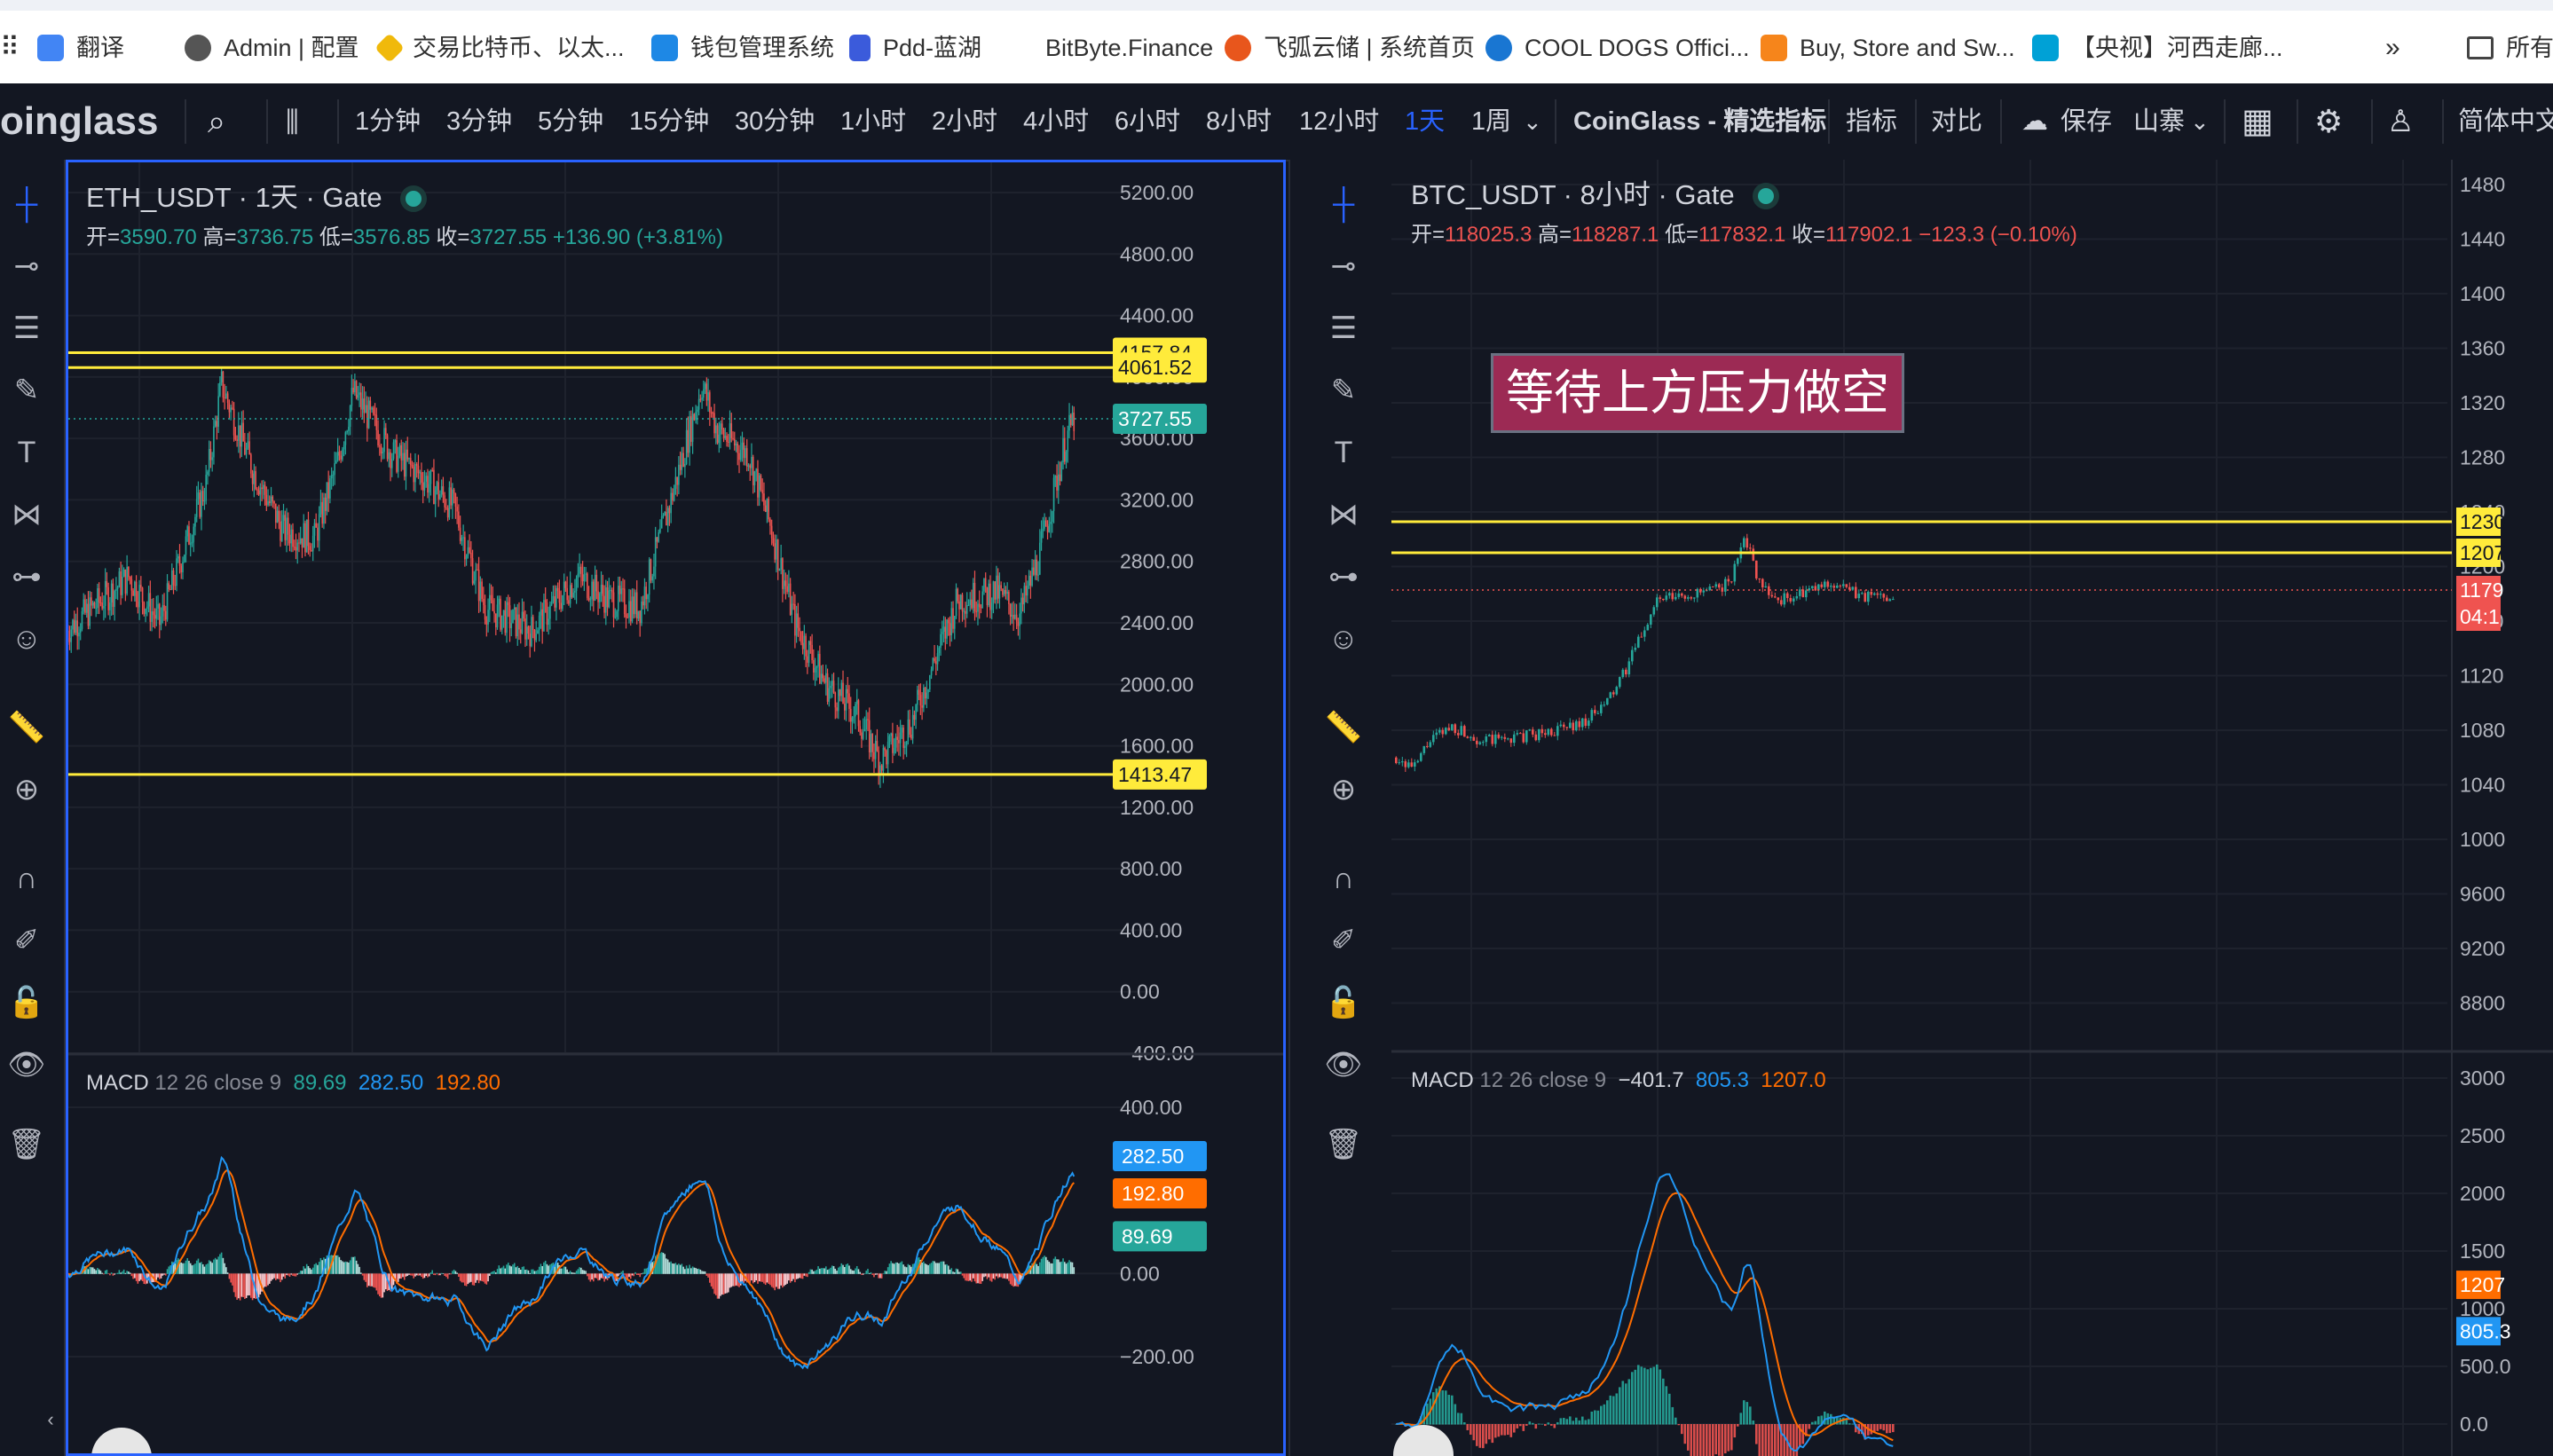 The height and width of the screenshot is (1456, 2553). Describe the element at coordinates (292, 121) in the screenshot. I see `candle-style-icon: ⫼` at that location.